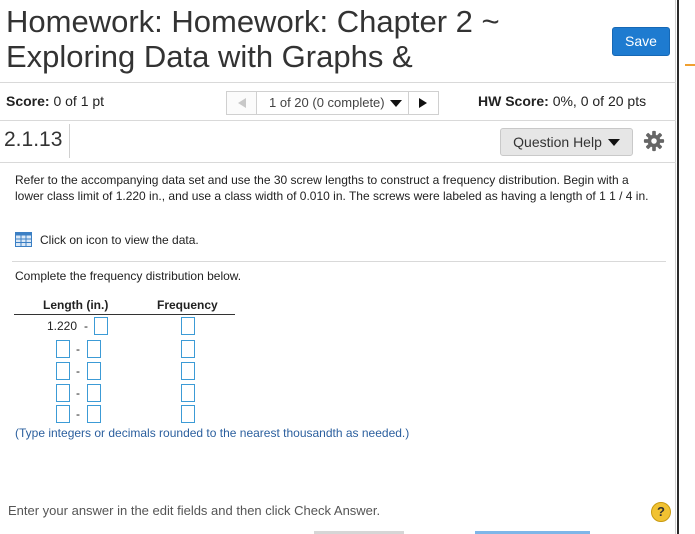 This screenshot has width=695, height=534. What do you see at coordinates (678, 267) in the screenshot?
I see `window-border` at bounding box center [678, 267].